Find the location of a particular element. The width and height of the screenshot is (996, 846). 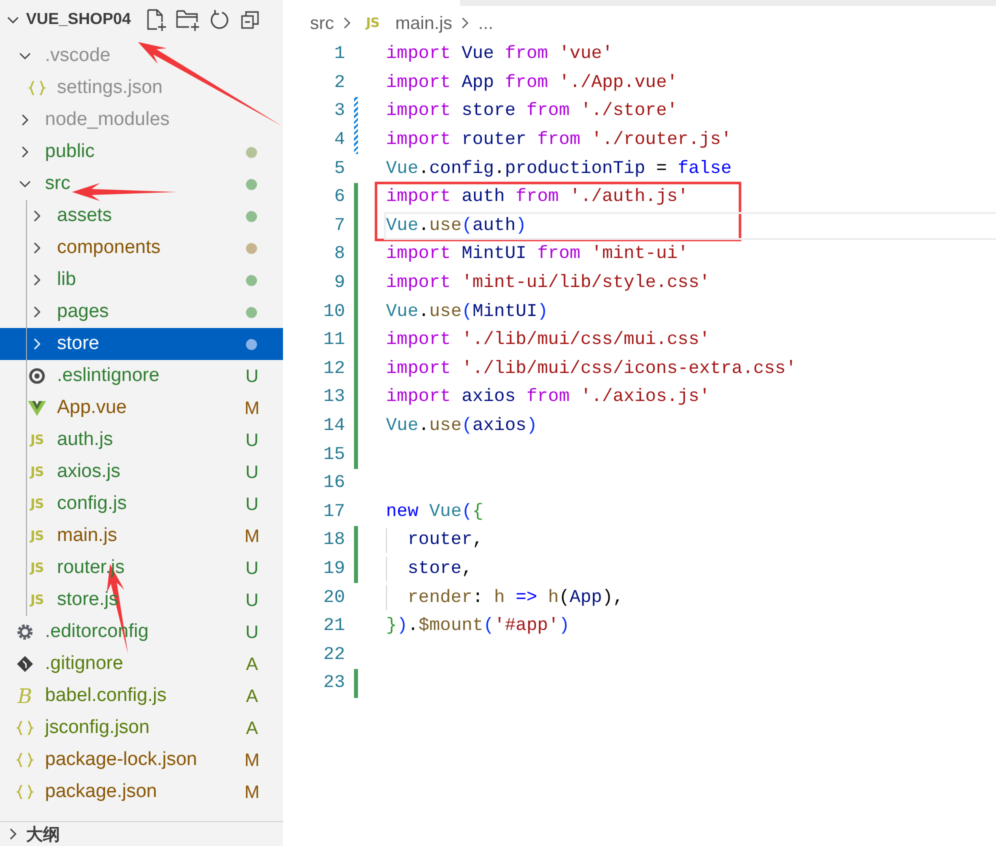

code-line: store, is located at coordinates (690, 569).